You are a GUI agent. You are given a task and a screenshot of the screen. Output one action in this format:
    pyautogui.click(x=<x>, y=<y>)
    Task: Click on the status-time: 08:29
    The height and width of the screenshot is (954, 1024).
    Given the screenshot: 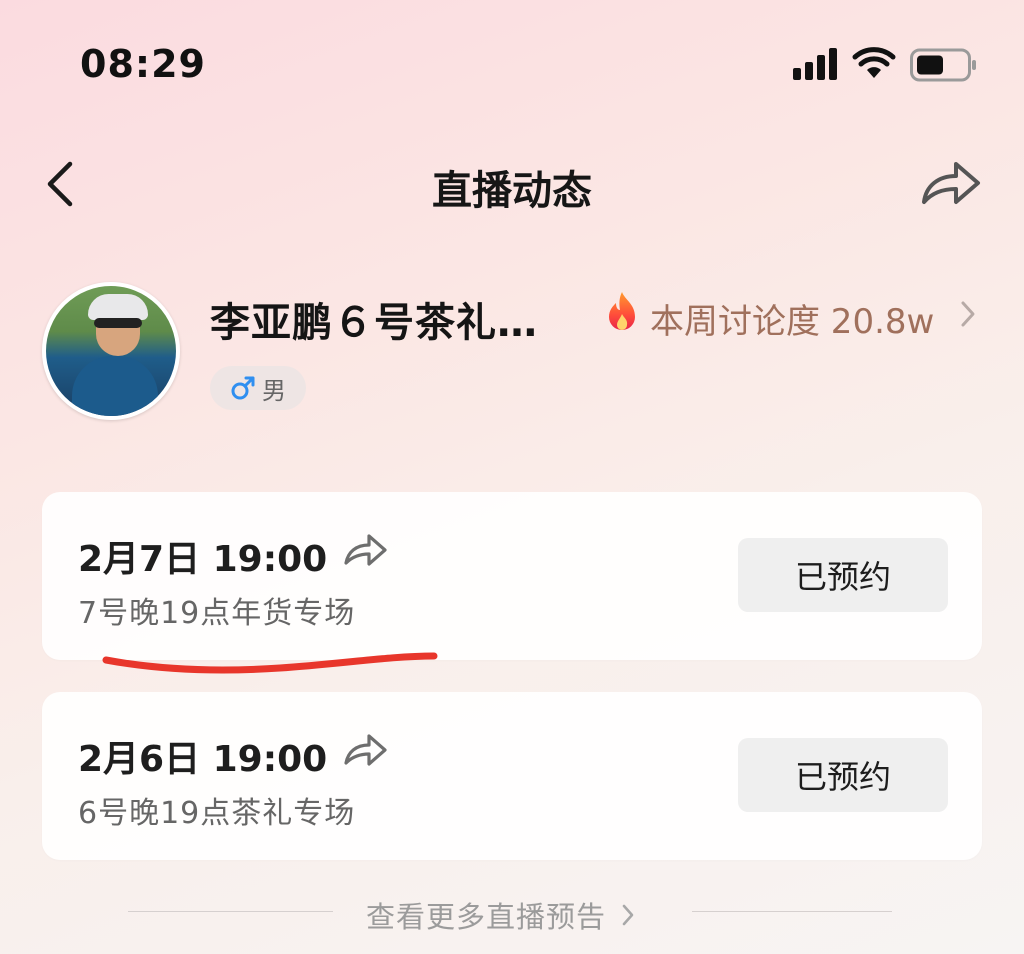 What is the action you would take?
    pyautogui.click(x=143, y=64)
    